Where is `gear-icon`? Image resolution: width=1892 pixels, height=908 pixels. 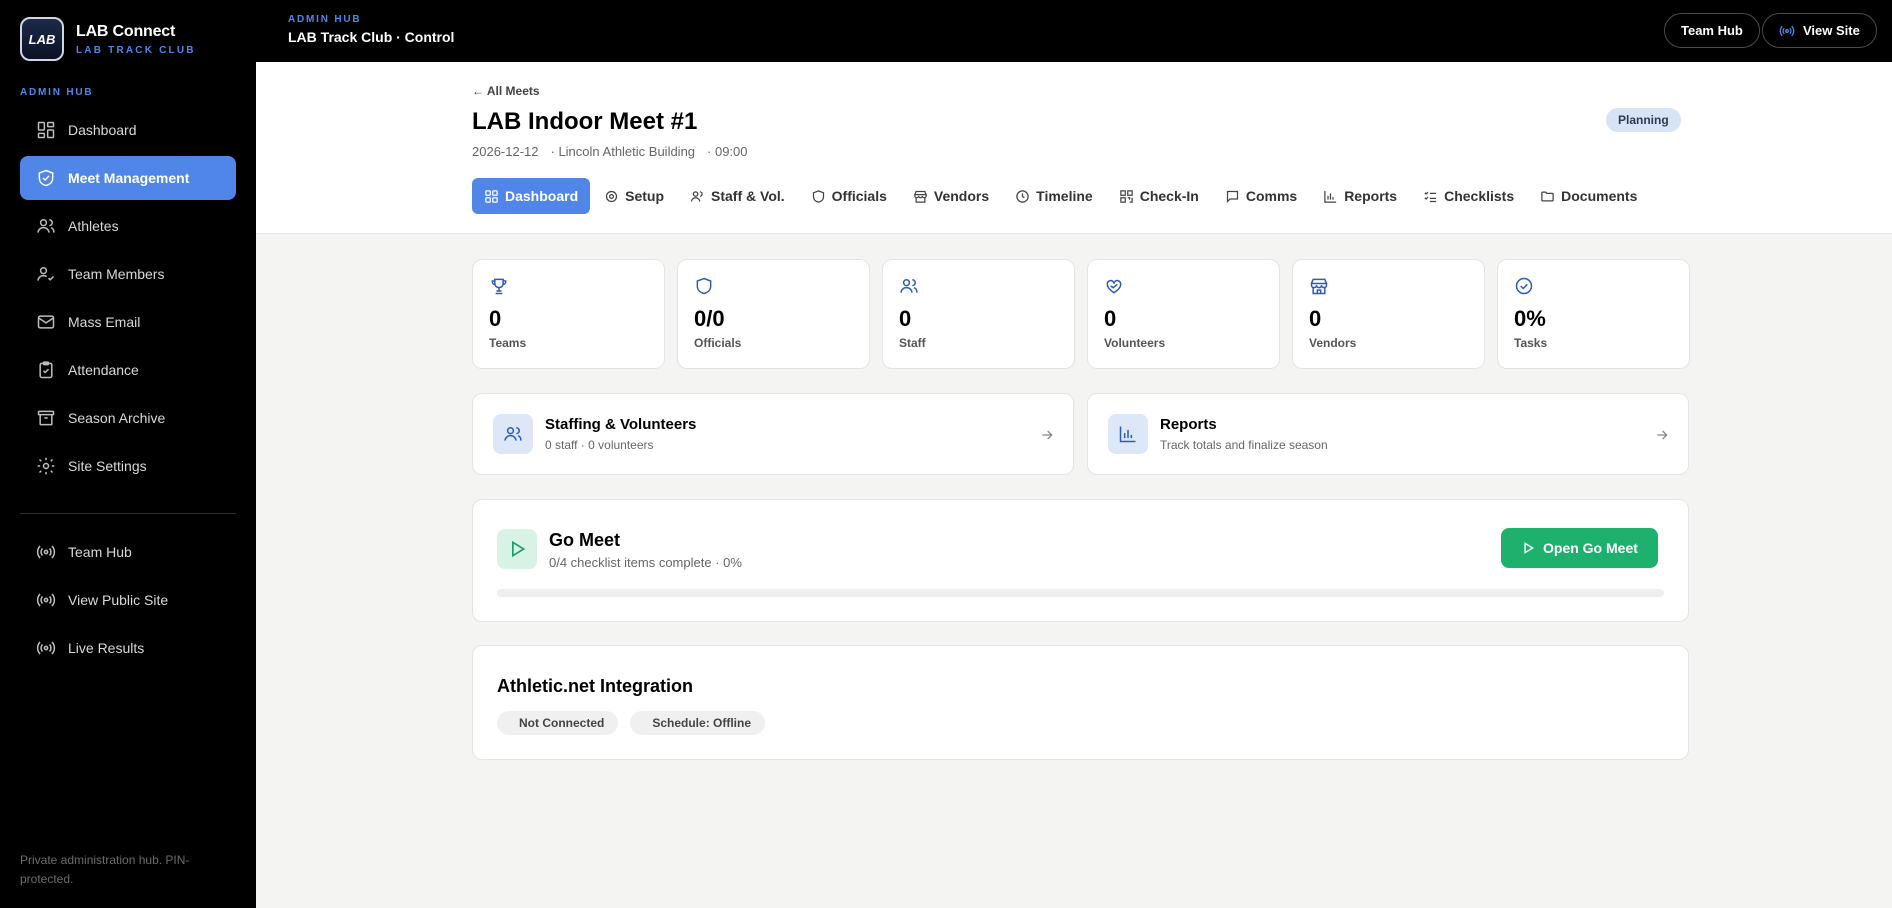 gear-icon is located at coordinates (612, 196).